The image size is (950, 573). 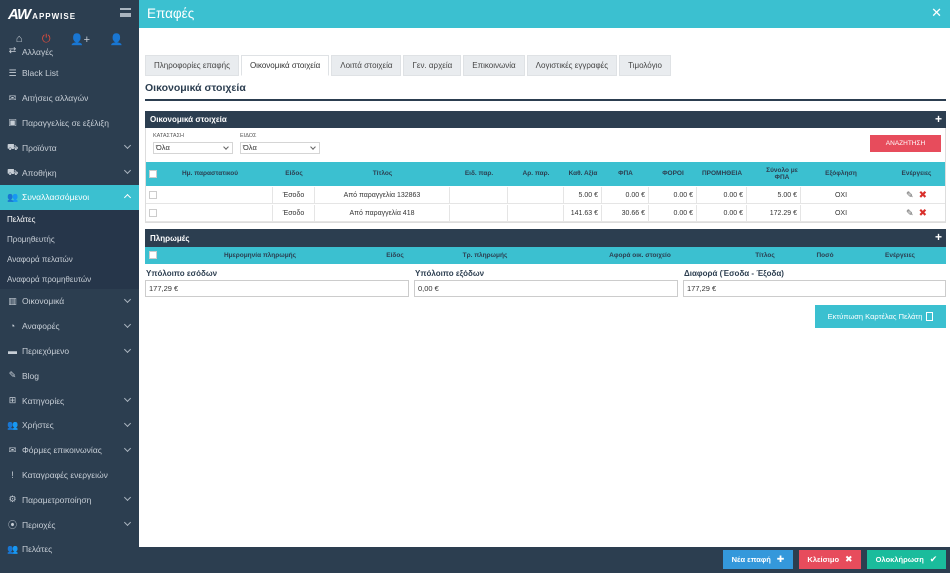 What do you see at coordinates (80, 39) in the screenshot?
I see `add-user-icon: 👤+` at bounding box center [80, 39].